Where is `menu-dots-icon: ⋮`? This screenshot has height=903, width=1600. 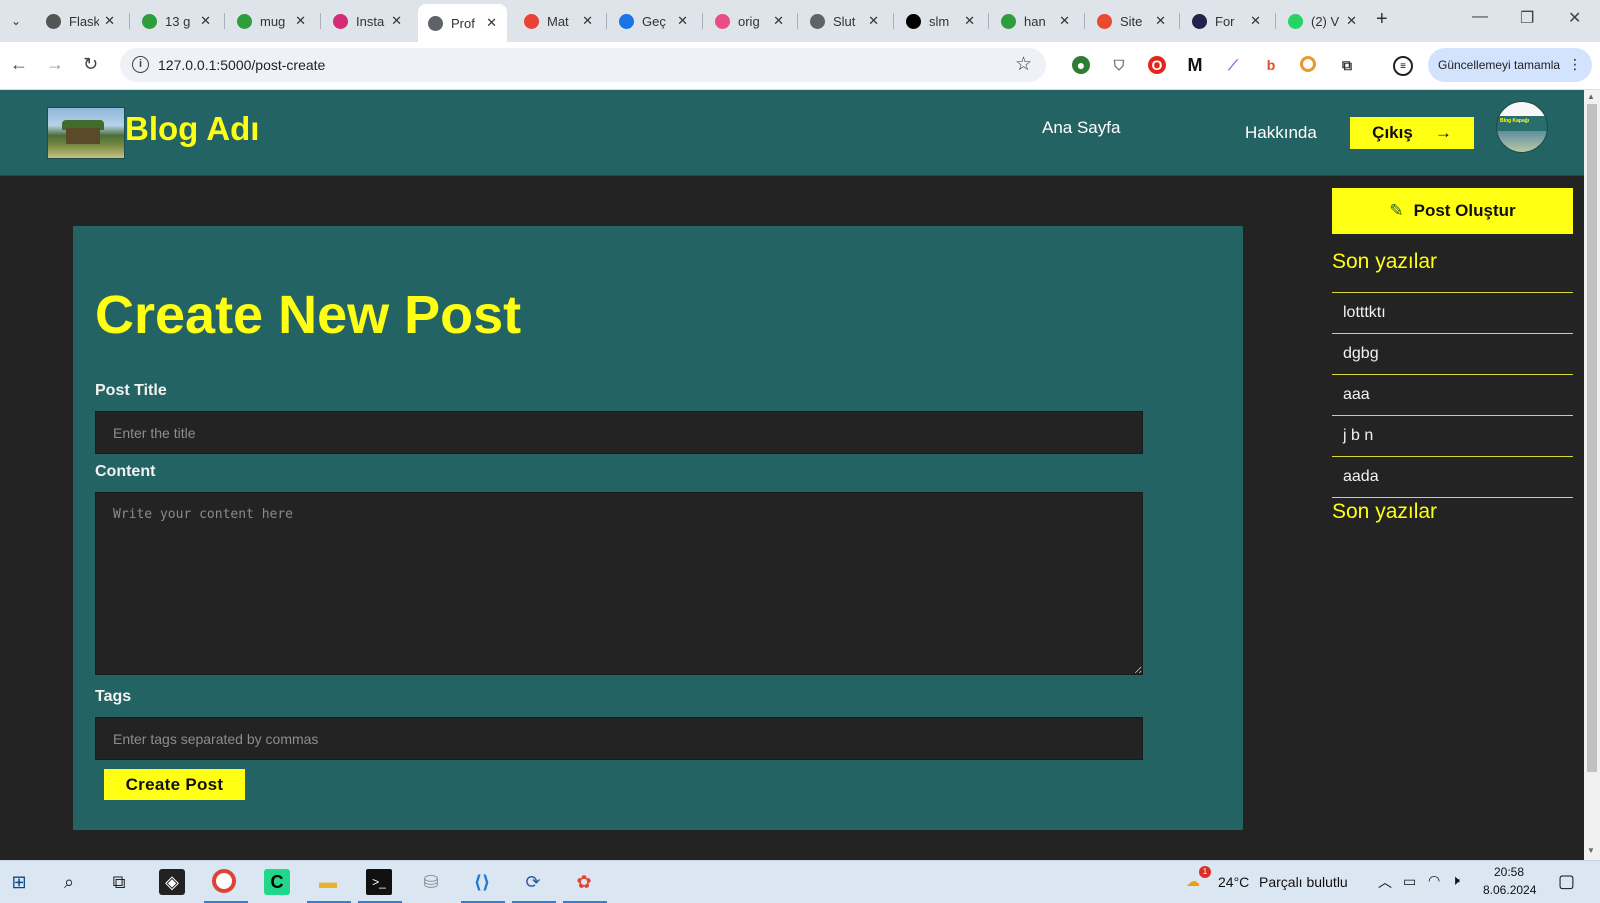
menu-dots-icon: ⋮ is located at coordinates (1575, 64).